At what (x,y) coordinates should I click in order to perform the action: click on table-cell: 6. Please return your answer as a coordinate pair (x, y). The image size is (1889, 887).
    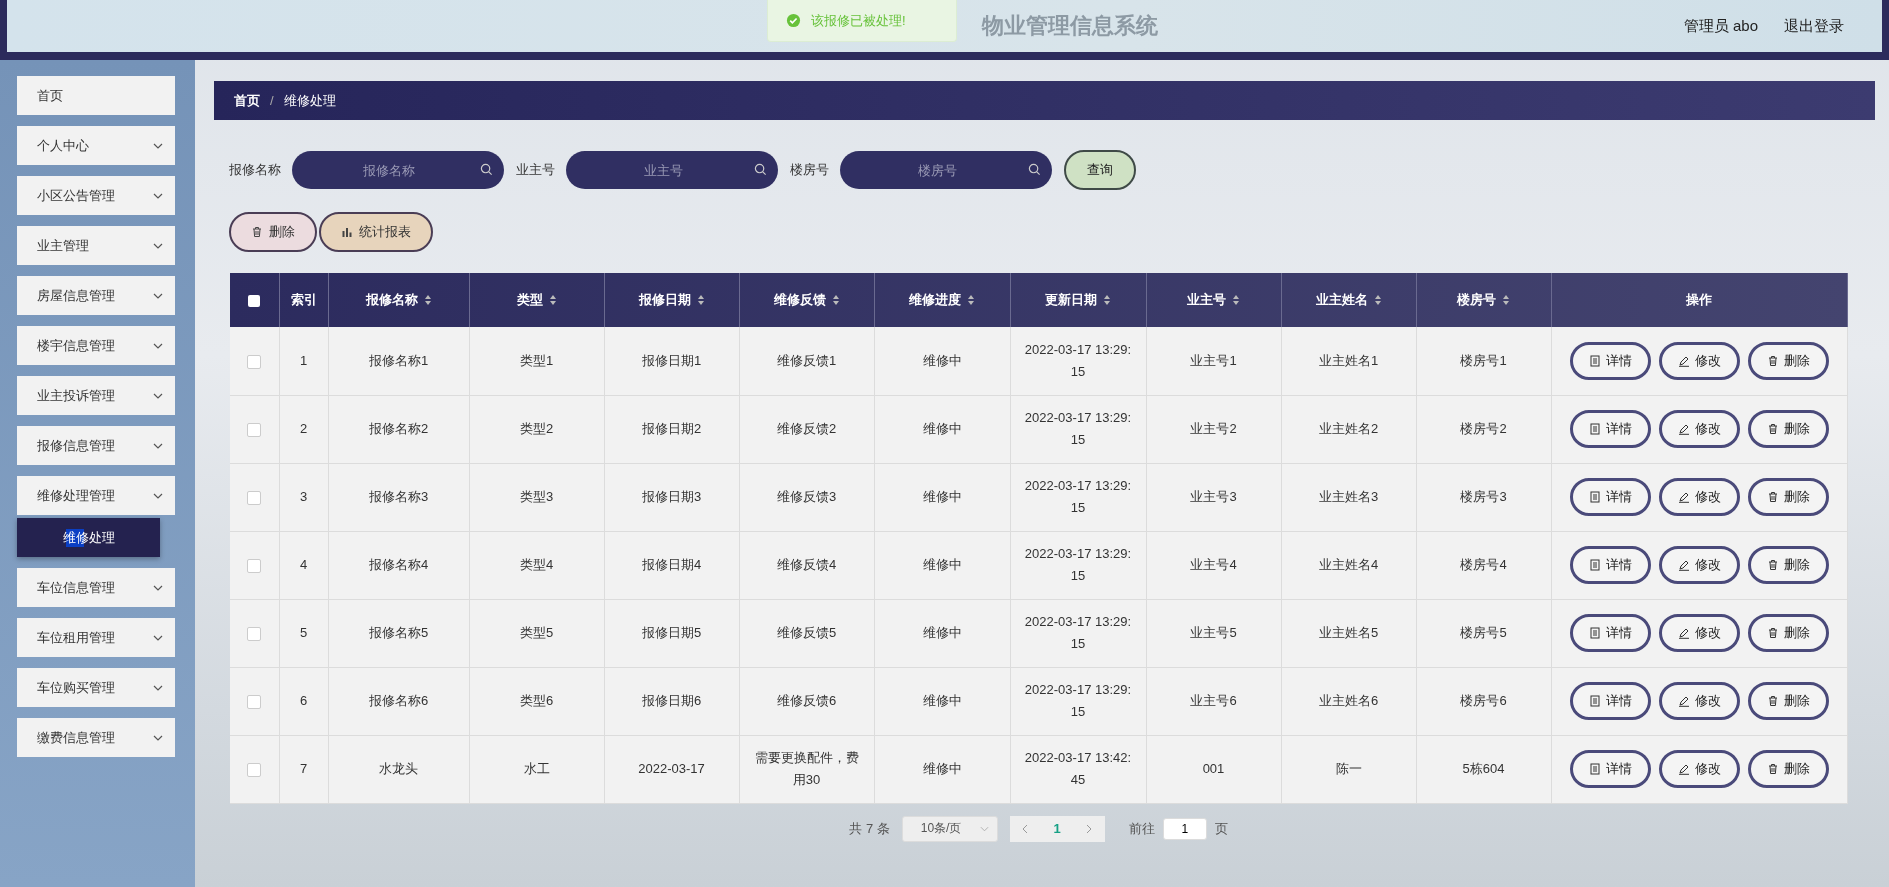
    Looking at the image, I should click on (303, 700).